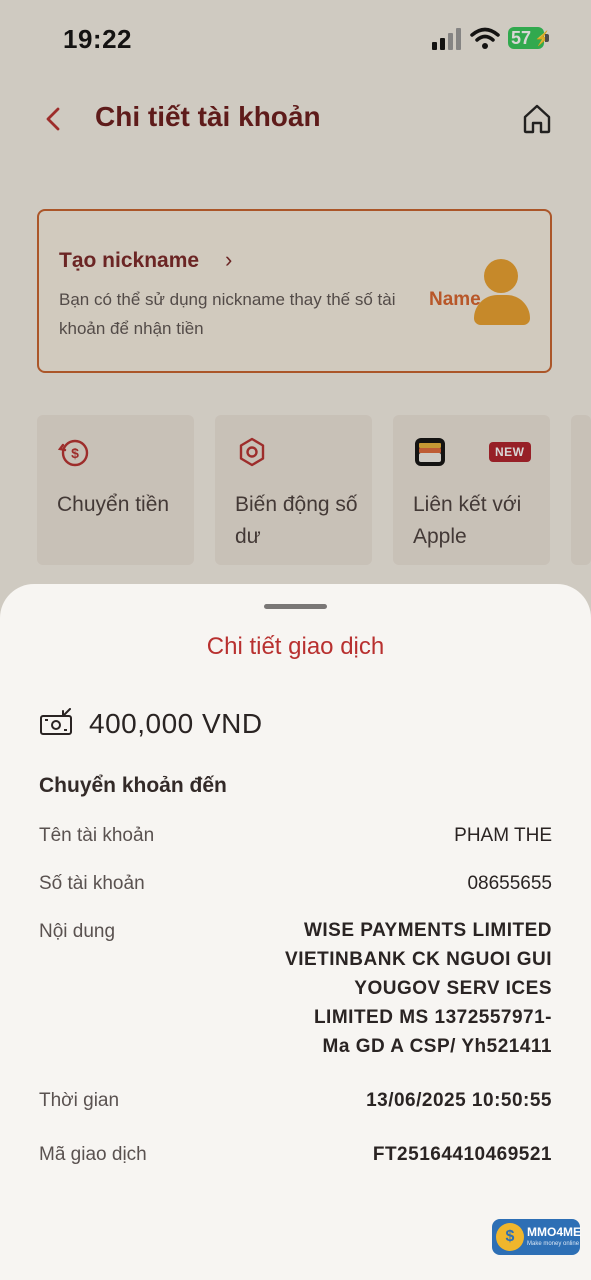  What do you see at coordinates (92, 883) in the screenshot?
I see `account-number-label: Số tài khoản` at bounding box center [92, 883].